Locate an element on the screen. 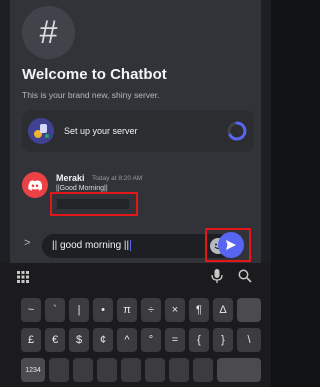  key-extra-row1 is located at coordinates (249, 310).